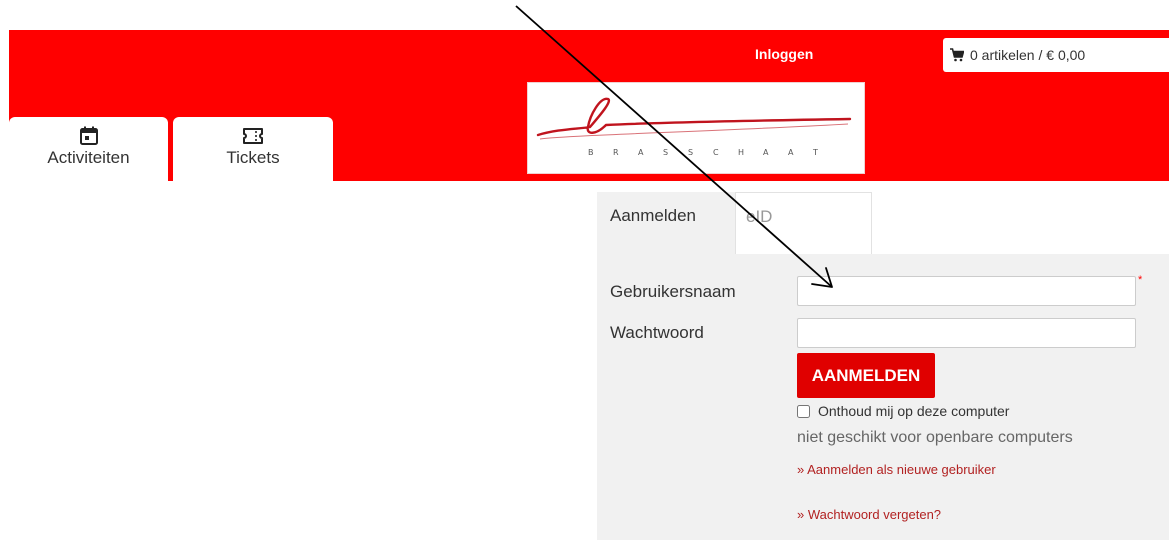  Describe the element at coordinates (866, 375) in the screenshot. I see `aanmelden-button: AANMELDEN` at that location.